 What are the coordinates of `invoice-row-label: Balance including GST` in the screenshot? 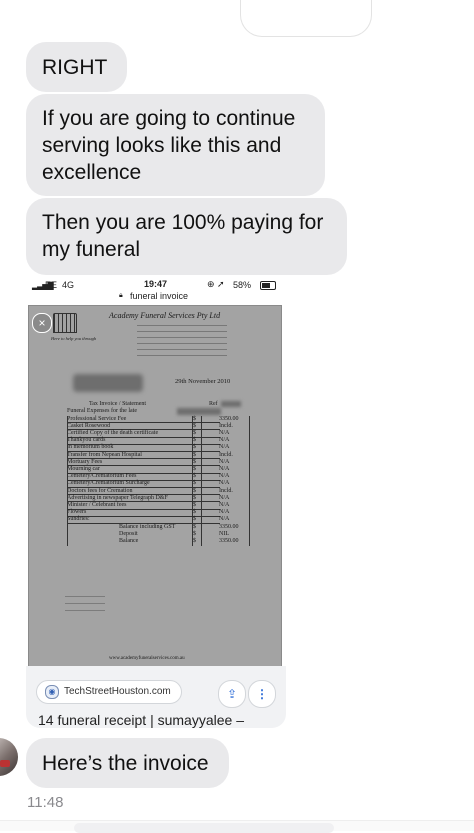 It's located at (147, 526).